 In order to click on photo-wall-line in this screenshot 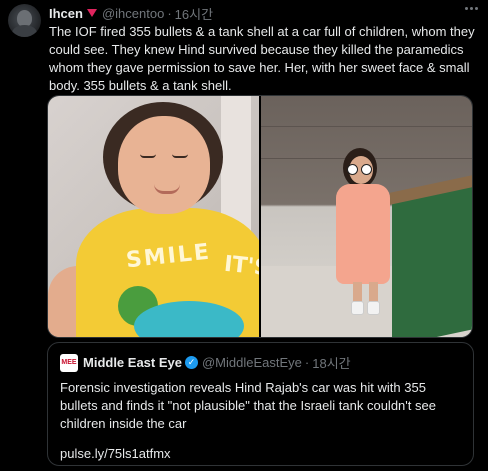, I will do `click(366, 126)`.